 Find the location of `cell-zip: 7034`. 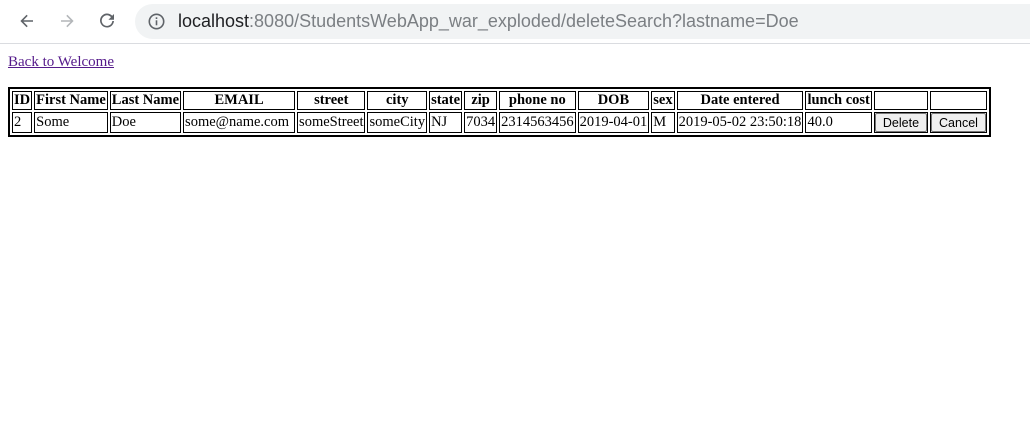

cell-zip: 7034 is located at coordinates (481, 122).